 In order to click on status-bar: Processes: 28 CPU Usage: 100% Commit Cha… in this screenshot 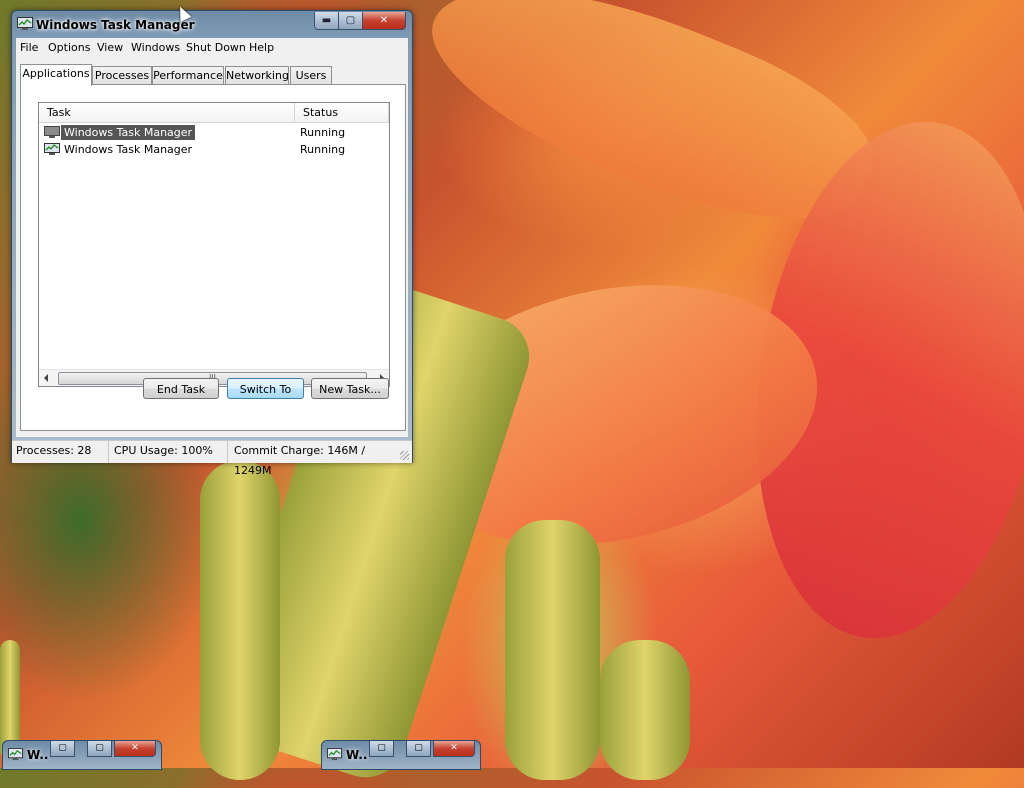, I will do `click(212, 458)`.